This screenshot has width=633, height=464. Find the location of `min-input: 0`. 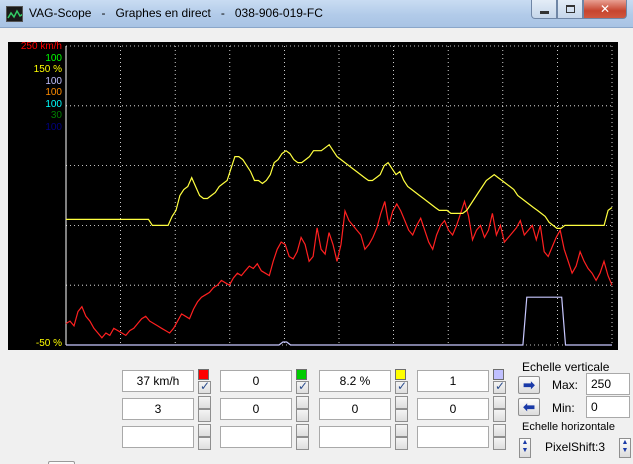

min-input: 0 is located at coordinates (608, 407).